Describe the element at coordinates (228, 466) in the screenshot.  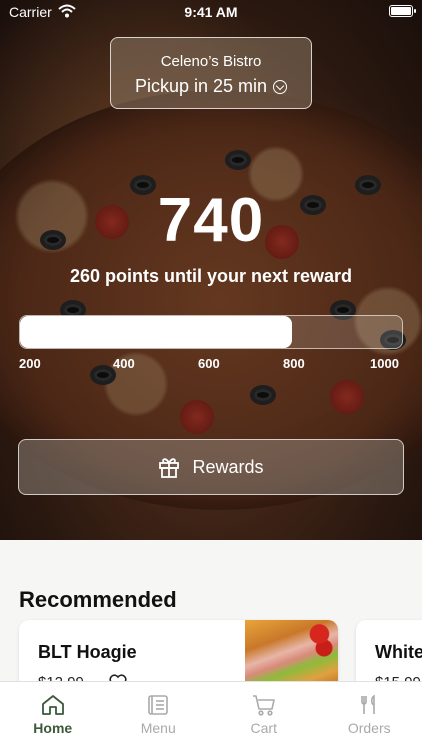
I see `rewards-button-label: Rewards` at that location.